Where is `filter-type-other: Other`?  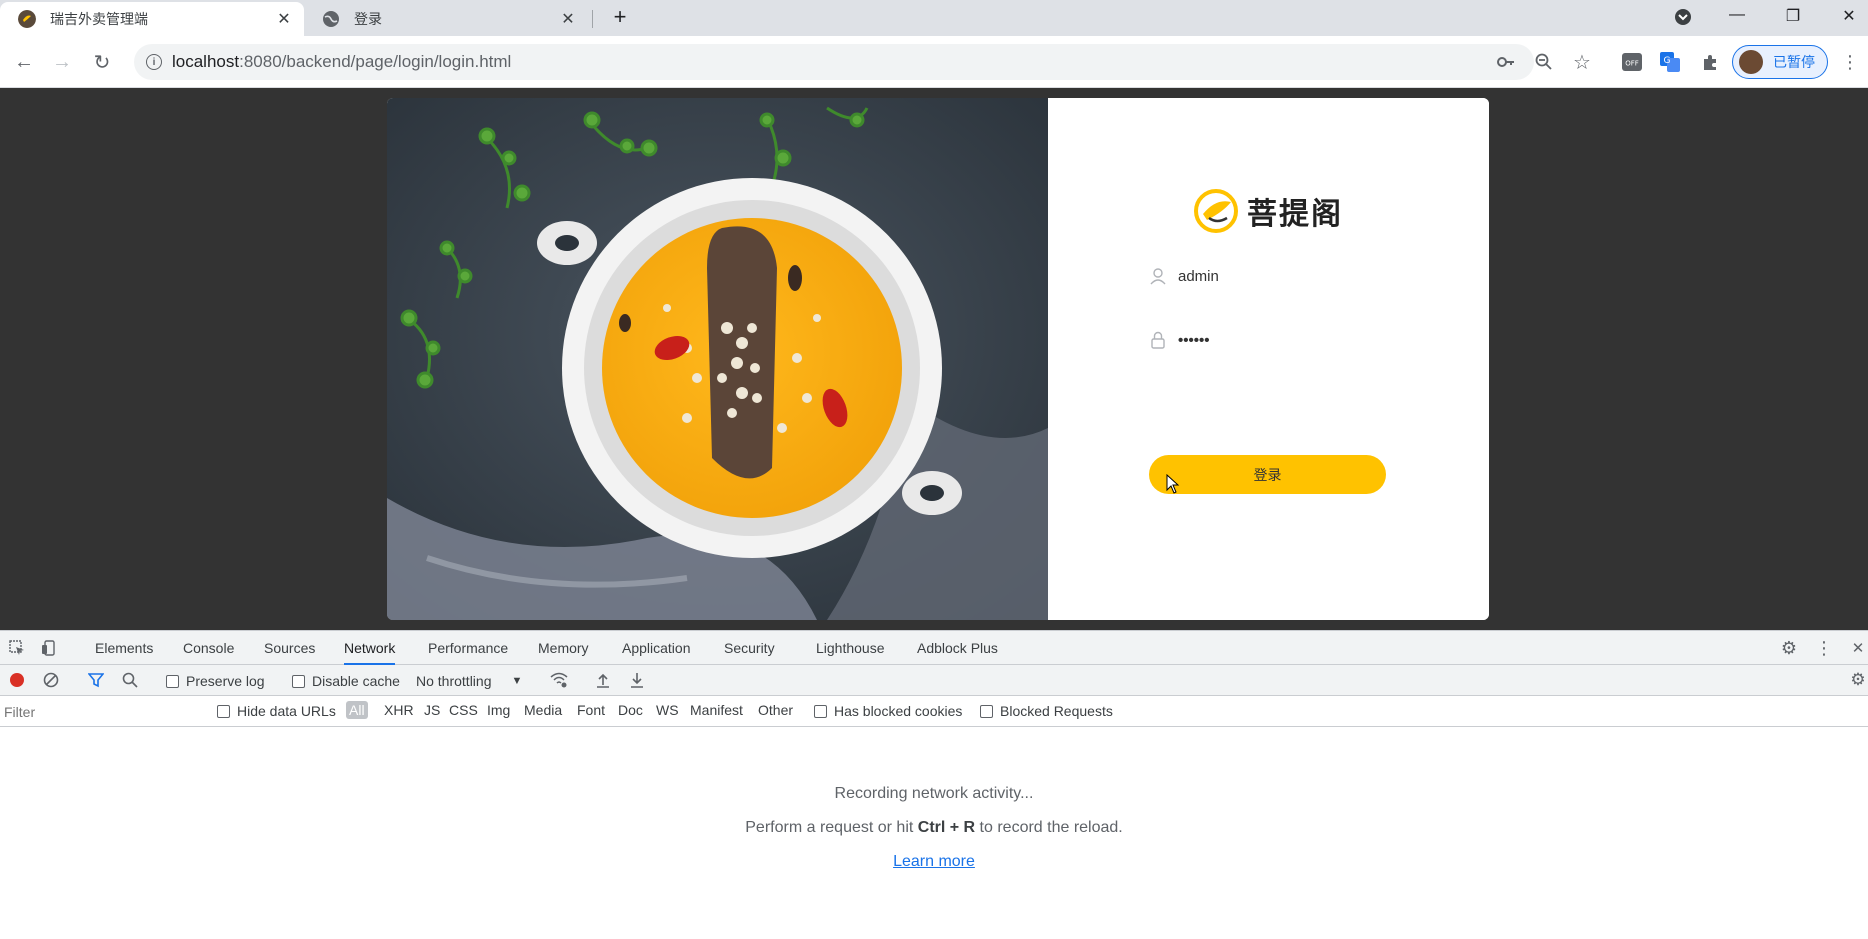 filter-type-other: Other is located at coordinates (775, 710).